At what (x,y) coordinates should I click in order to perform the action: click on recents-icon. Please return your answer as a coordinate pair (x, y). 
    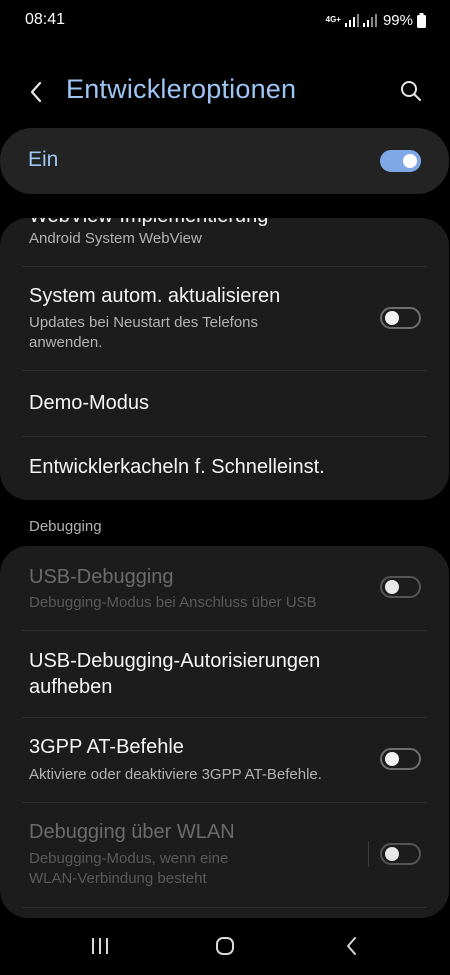
    Looking at the image, I should click on (100, 946).